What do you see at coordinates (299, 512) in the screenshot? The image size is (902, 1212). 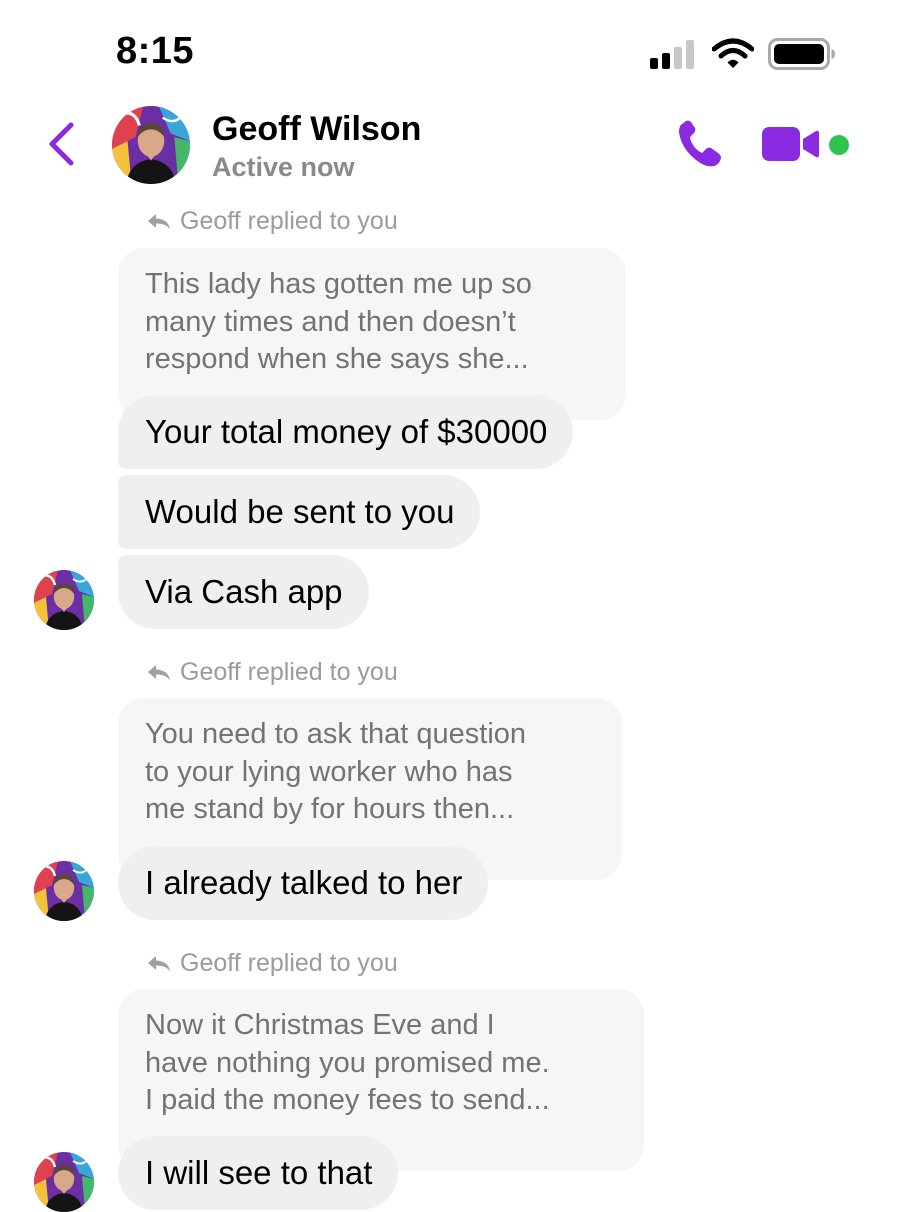 I see `message-bubble: Would be sent to you` at bounding box center [299, 512].